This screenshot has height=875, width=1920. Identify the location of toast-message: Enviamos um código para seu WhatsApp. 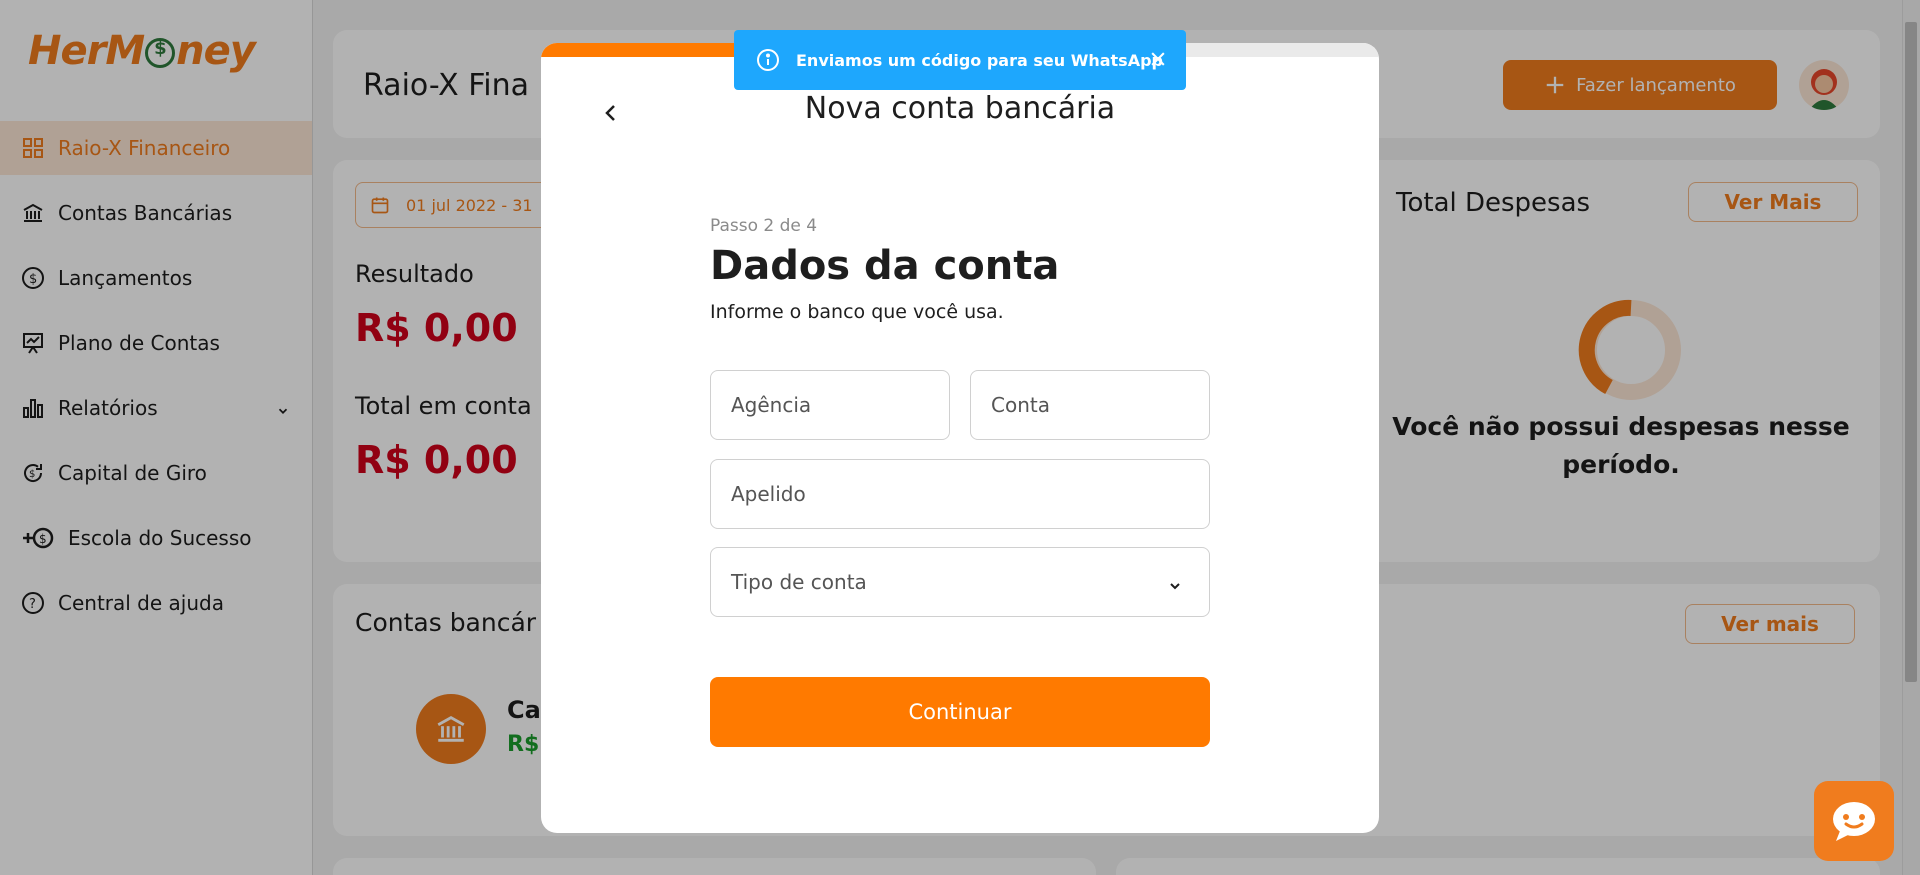
(979, 60).